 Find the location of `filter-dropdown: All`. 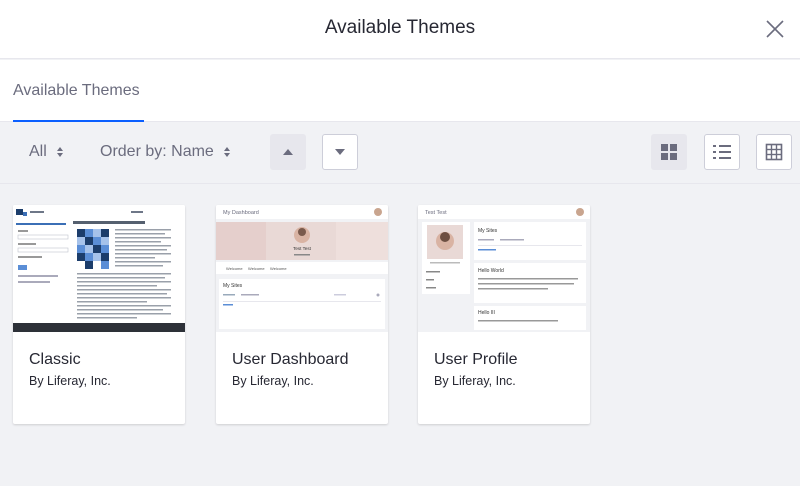

filter-dropdown: All is located at coordinates (46, 152).